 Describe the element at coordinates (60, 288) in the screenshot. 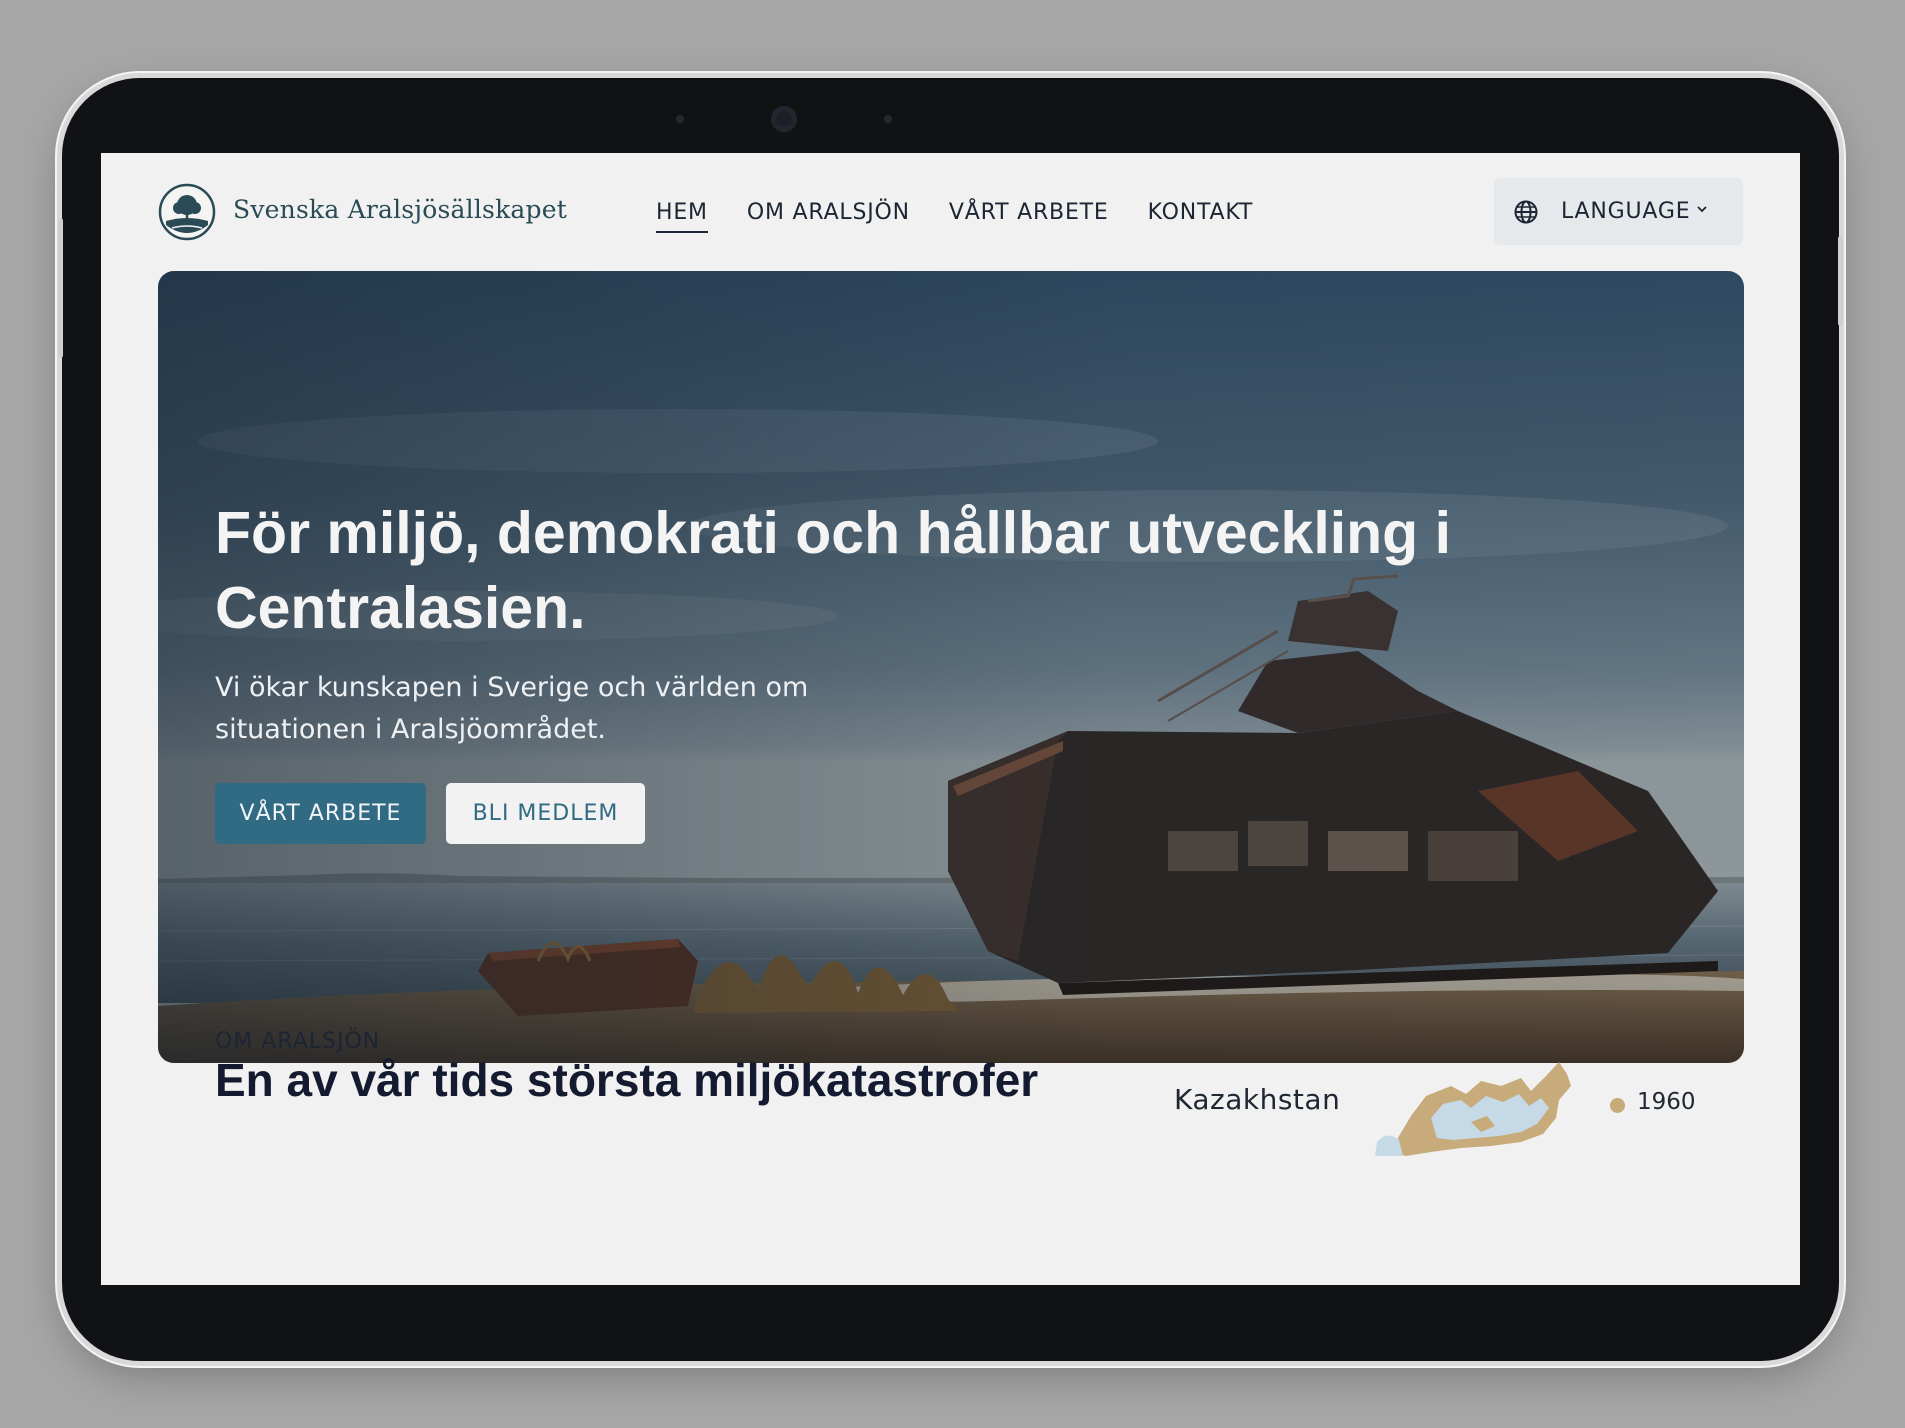

I see `device-side-button-left` at that location.